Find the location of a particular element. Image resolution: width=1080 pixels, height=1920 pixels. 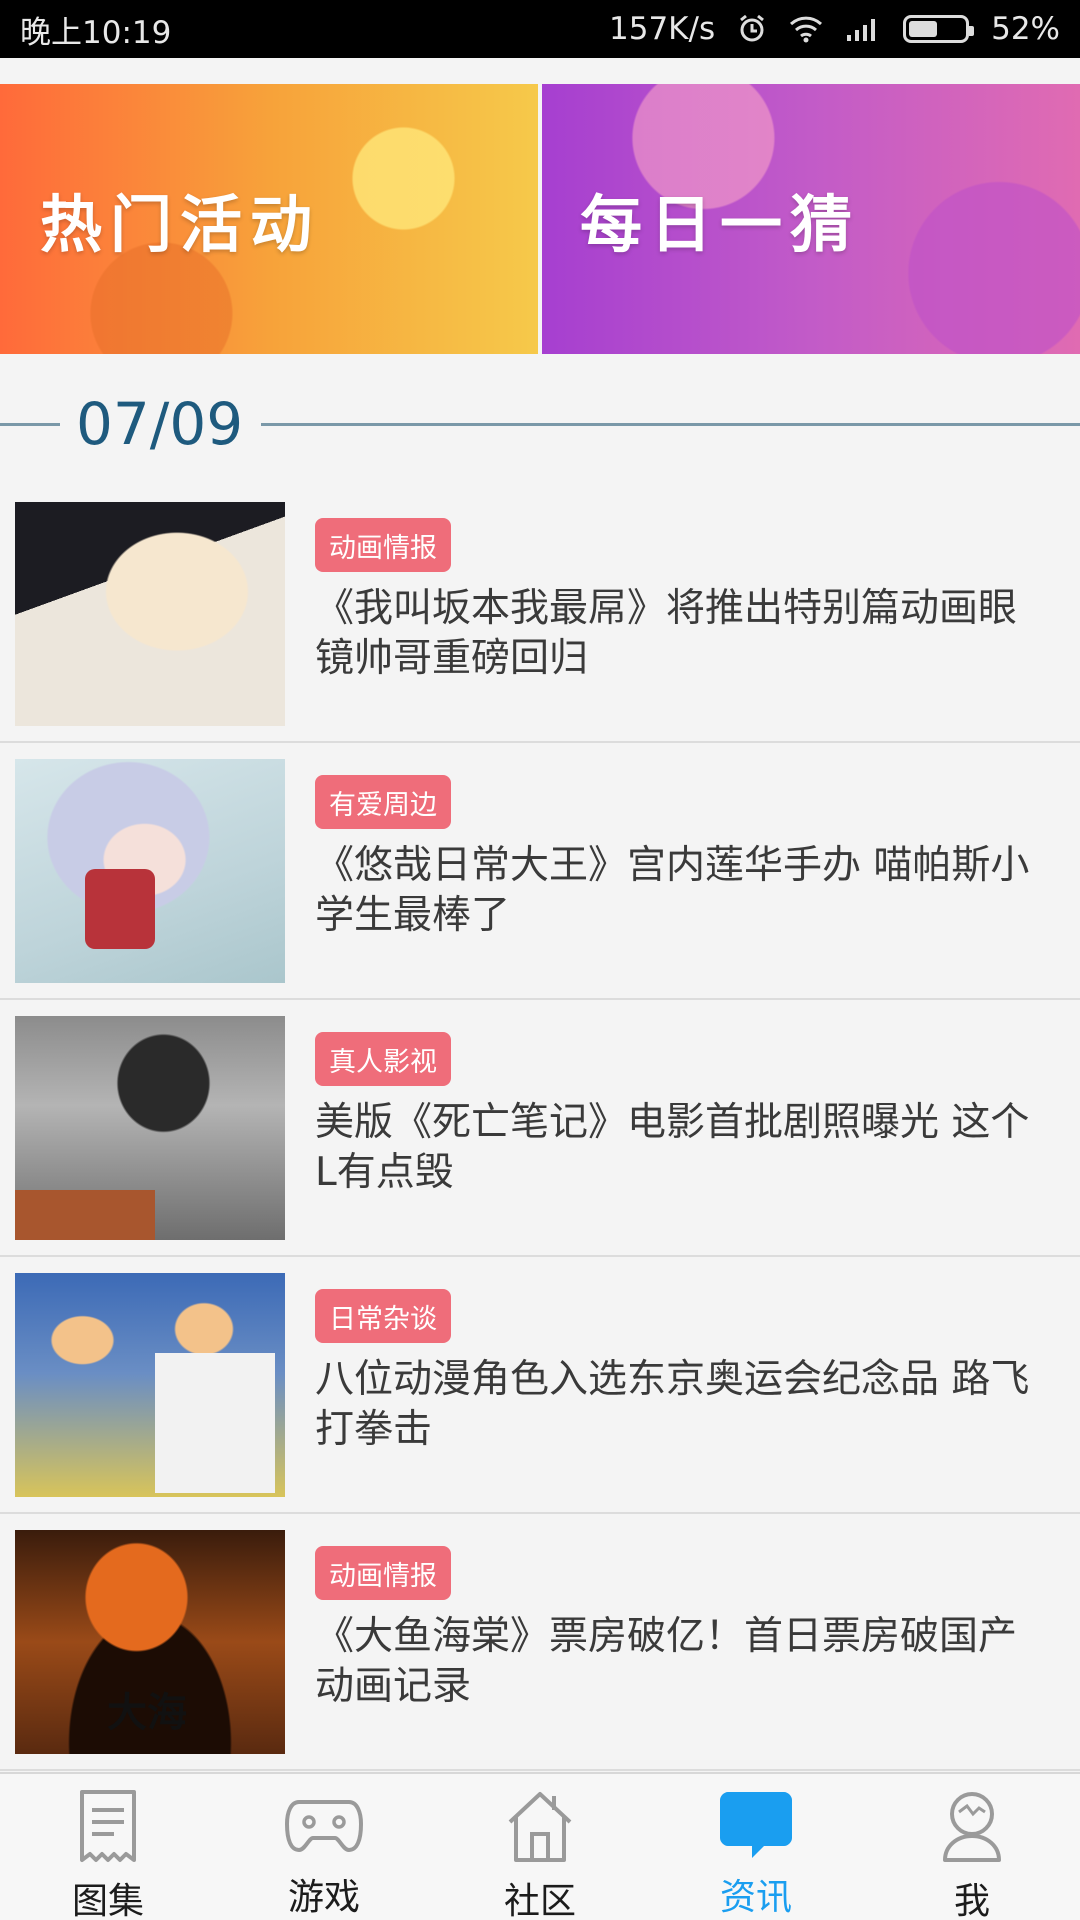

album-icon is located at coordinates (108, 1826).